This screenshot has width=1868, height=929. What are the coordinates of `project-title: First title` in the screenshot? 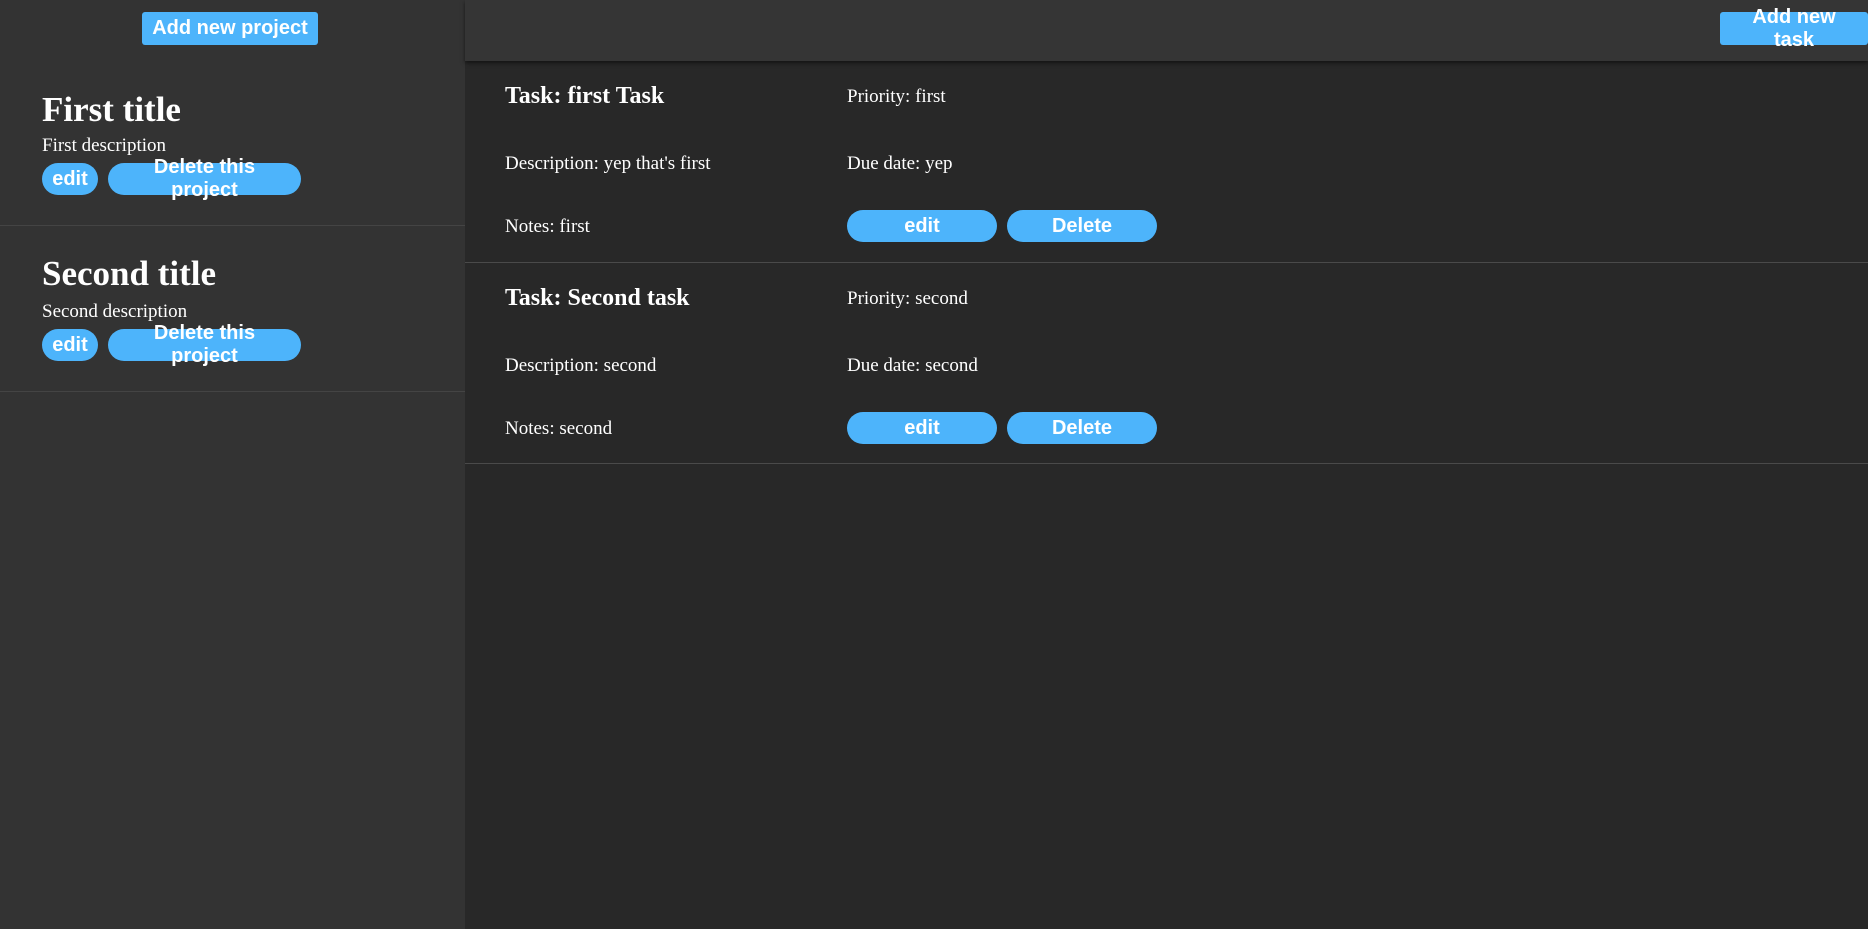 It's located at (111, 109).